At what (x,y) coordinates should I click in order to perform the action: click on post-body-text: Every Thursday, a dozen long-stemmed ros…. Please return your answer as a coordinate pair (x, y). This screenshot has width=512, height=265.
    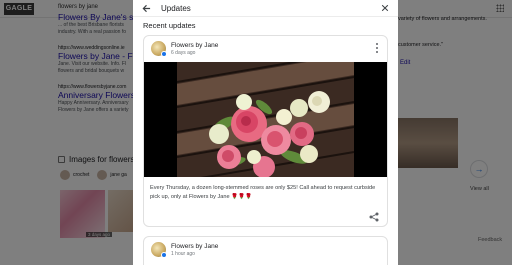
    Looking at the image, I should click on (263, 192).